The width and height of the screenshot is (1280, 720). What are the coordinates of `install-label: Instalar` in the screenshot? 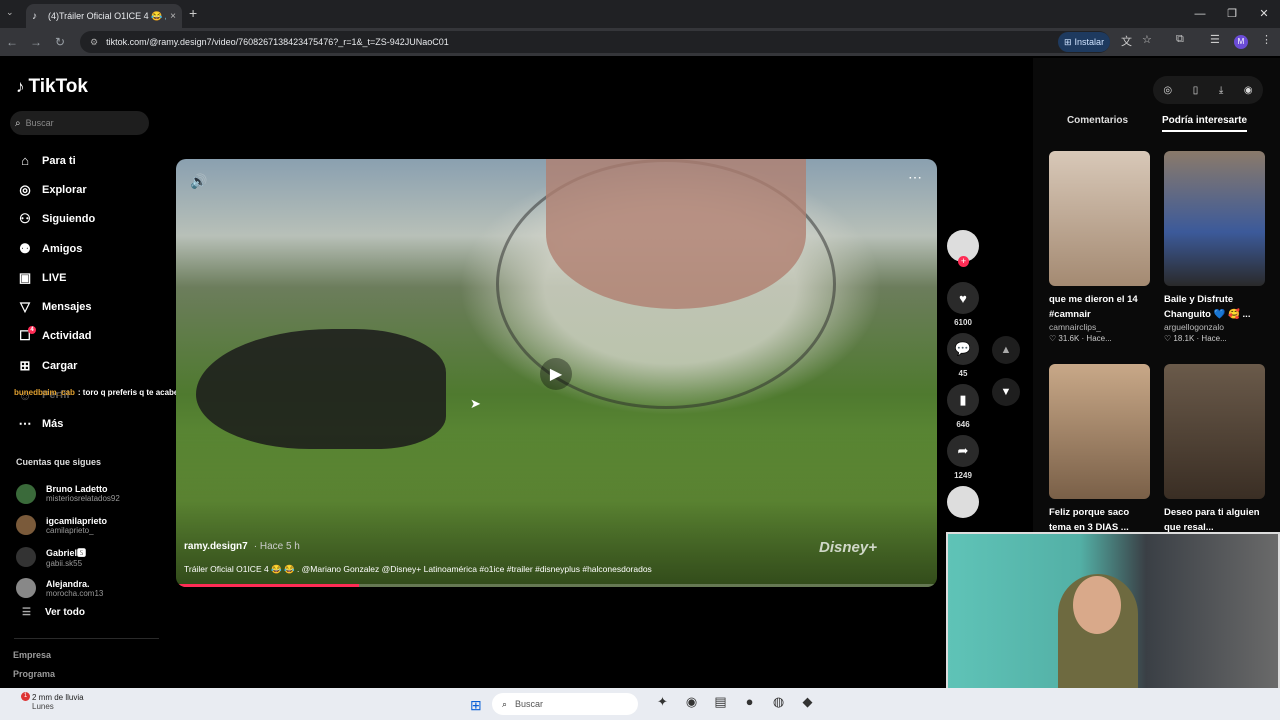 It's located at (1089, 42).